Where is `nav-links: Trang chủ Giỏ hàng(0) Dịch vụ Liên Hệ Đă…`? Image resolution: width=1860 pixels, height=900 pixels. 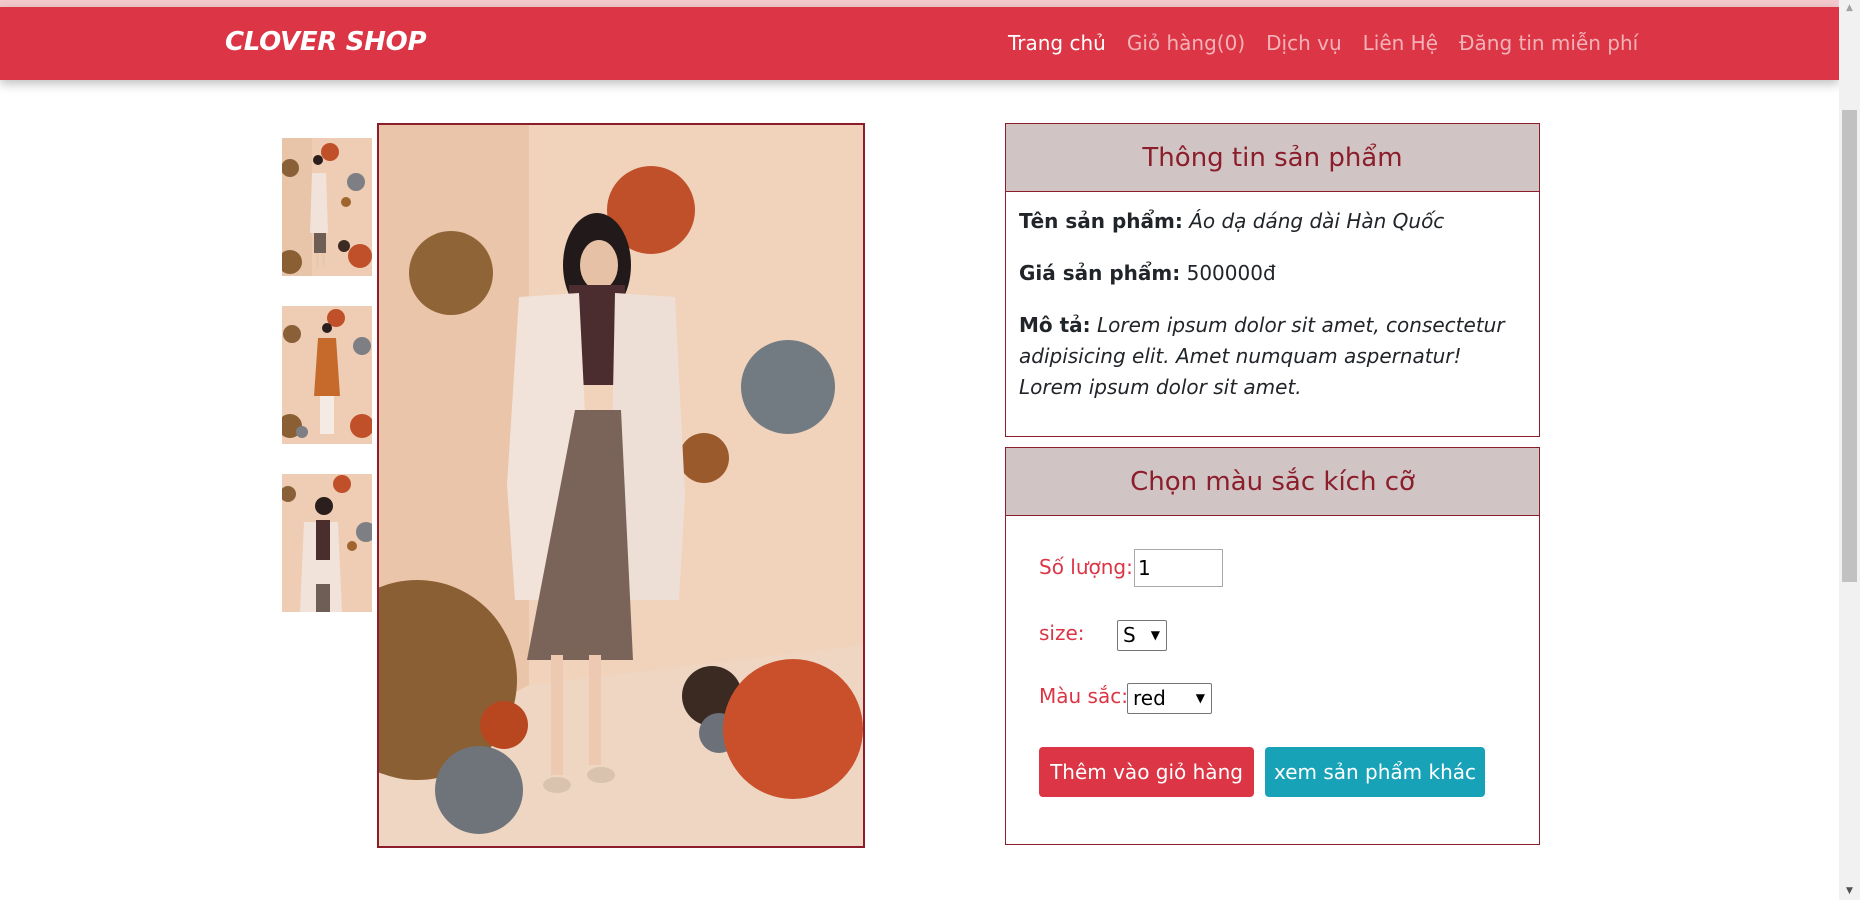 nav-links: Trang chủ Giỏ hàng(0) Dịch vụ Liên Hệ Đă… is located at coordinates (1333, 43).